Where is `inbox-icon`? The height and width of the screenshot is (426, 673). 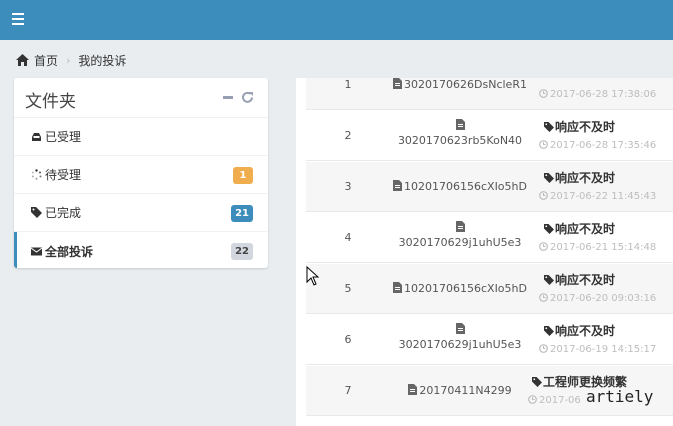 inbox-icon is located at coordinates (36, 137).